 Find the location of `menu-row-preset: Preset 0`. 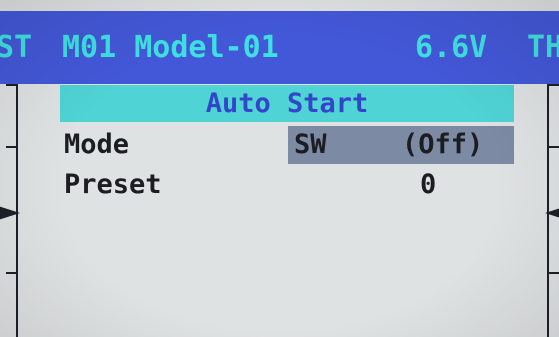

menu-row-preset: Preset 0 is located at coordinates (287, 185).